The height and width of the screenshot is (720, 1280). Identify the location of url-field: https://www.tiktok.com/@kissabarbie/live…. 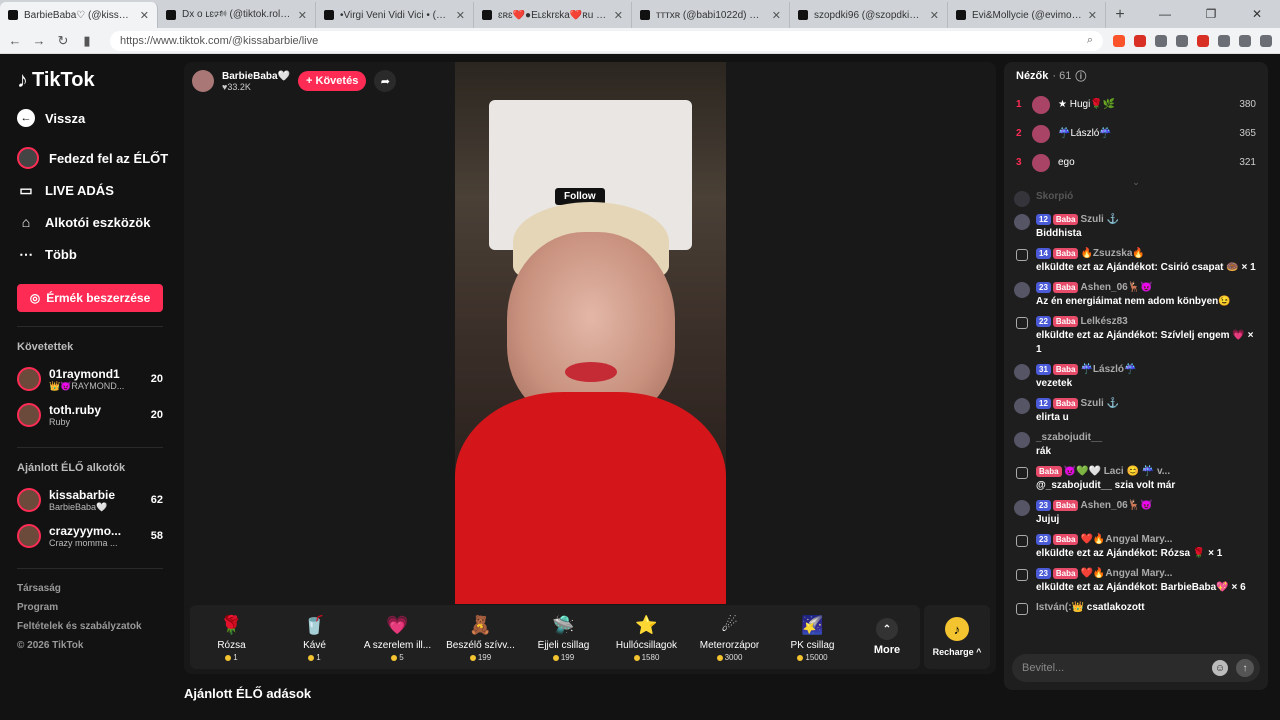
(606, 40).